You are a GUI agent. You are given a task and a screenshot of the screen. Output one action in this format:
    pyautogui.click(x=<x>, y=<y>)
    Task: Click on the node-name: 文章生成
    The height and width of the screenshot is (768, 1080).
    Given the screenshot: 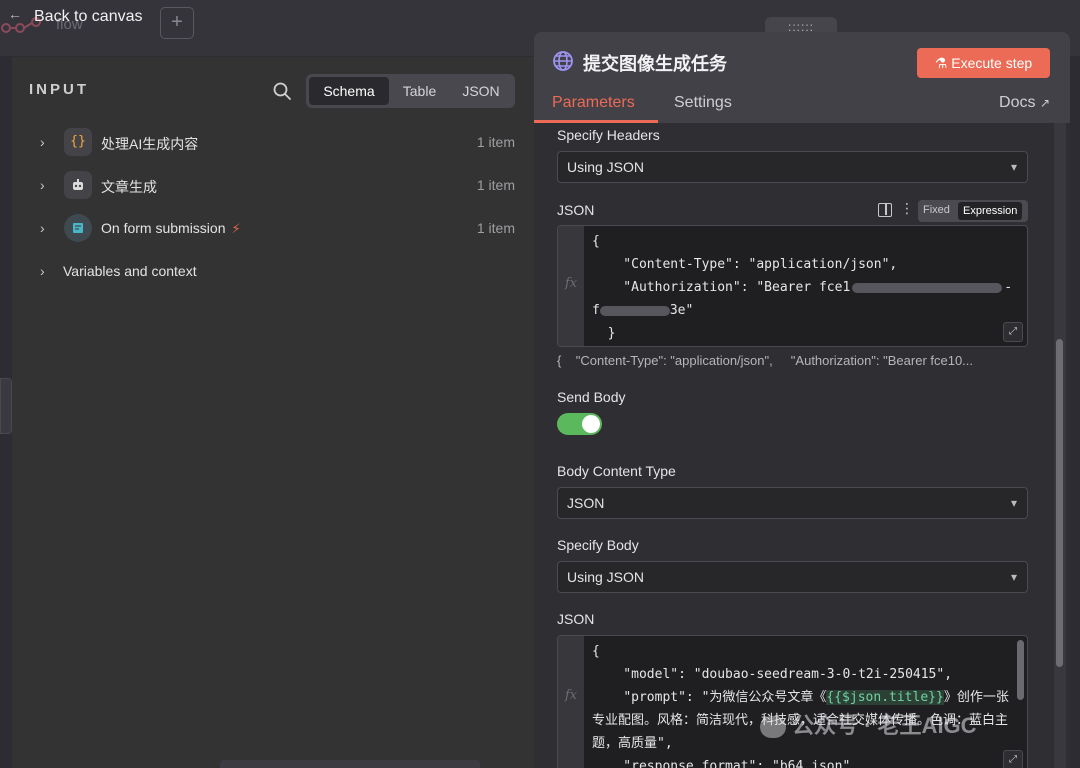 What is the action you would take?
    pyautogui.click(x=129, y=187)
    